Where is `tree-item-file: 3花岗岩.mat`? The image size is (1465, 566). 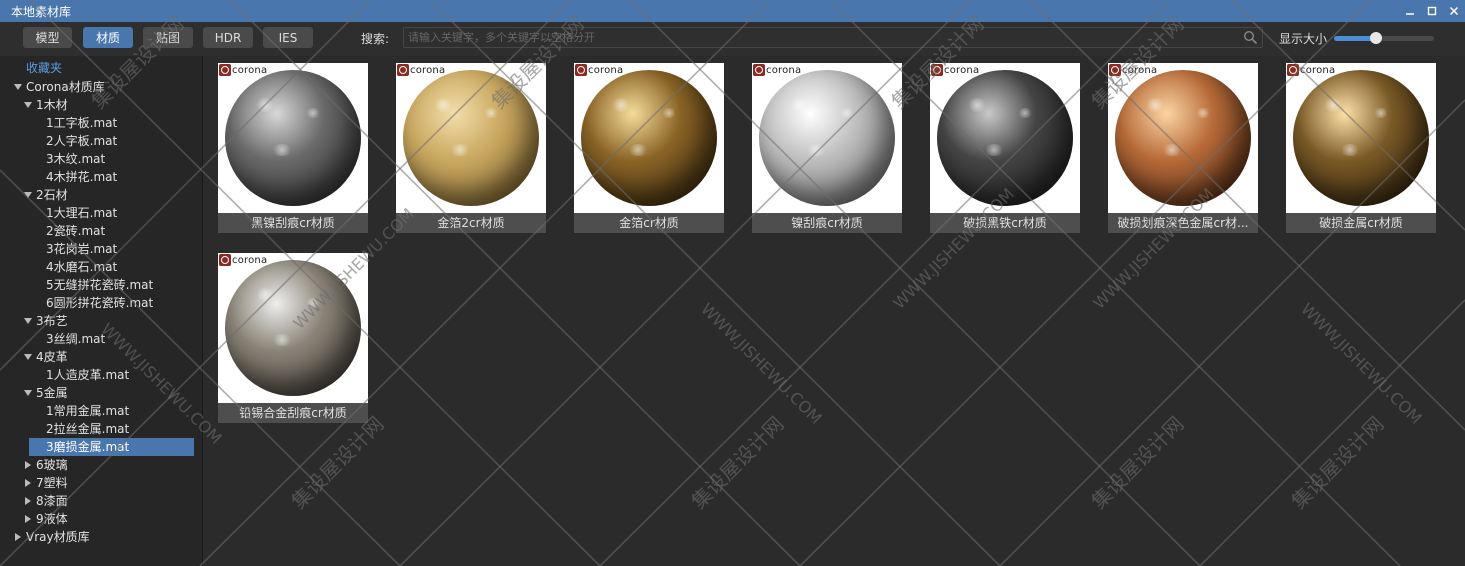
tree-item-file: 3花岗岩.mat is located at coordinates (97, 249).